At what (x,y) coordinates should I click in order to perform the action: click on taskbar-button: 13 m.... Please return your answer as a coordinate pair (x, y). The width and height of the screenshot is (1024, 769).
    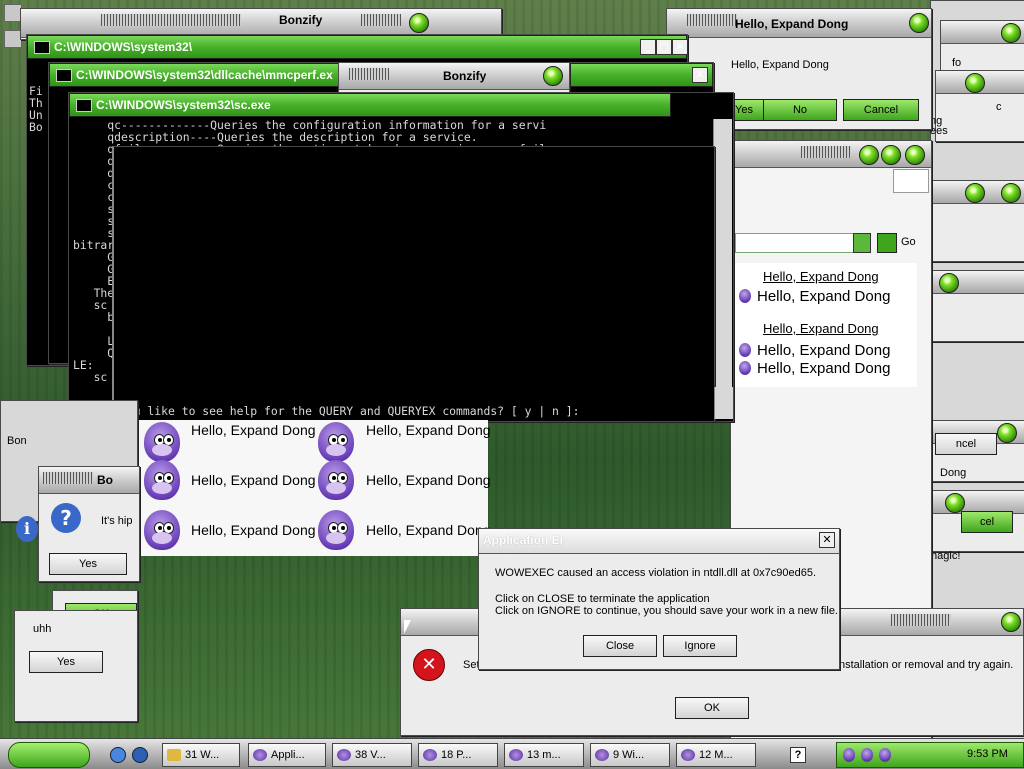
    Looking at the image, I should click on (544, 755).